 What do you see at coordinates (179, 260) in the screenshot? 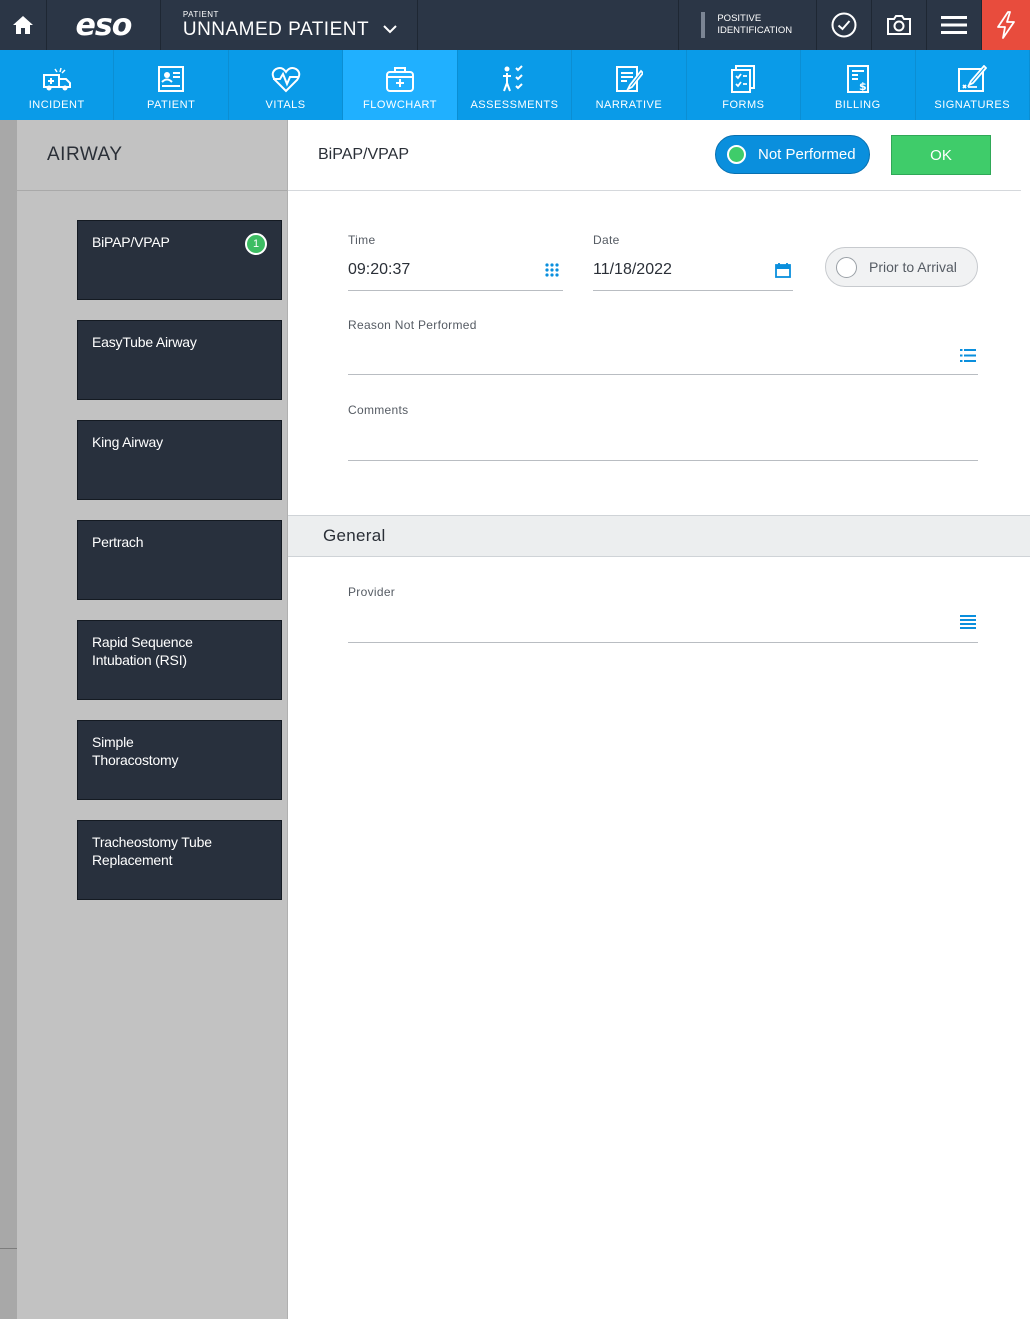
I see `procedure-item-bipap: BiPAP/VPAP 1` at bounding box center [179, 260].